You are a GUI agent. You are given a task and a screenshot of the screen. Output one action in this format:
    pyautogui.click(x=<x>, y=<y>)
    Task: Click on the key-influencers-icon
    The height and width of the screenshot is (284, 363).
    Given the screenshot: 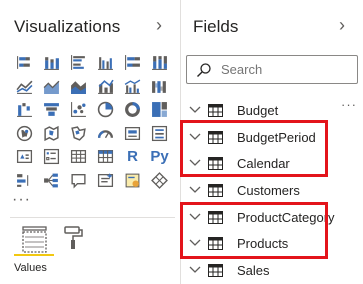 What is the action you would take?
    pyautogui.click(x=24, y=181)
    